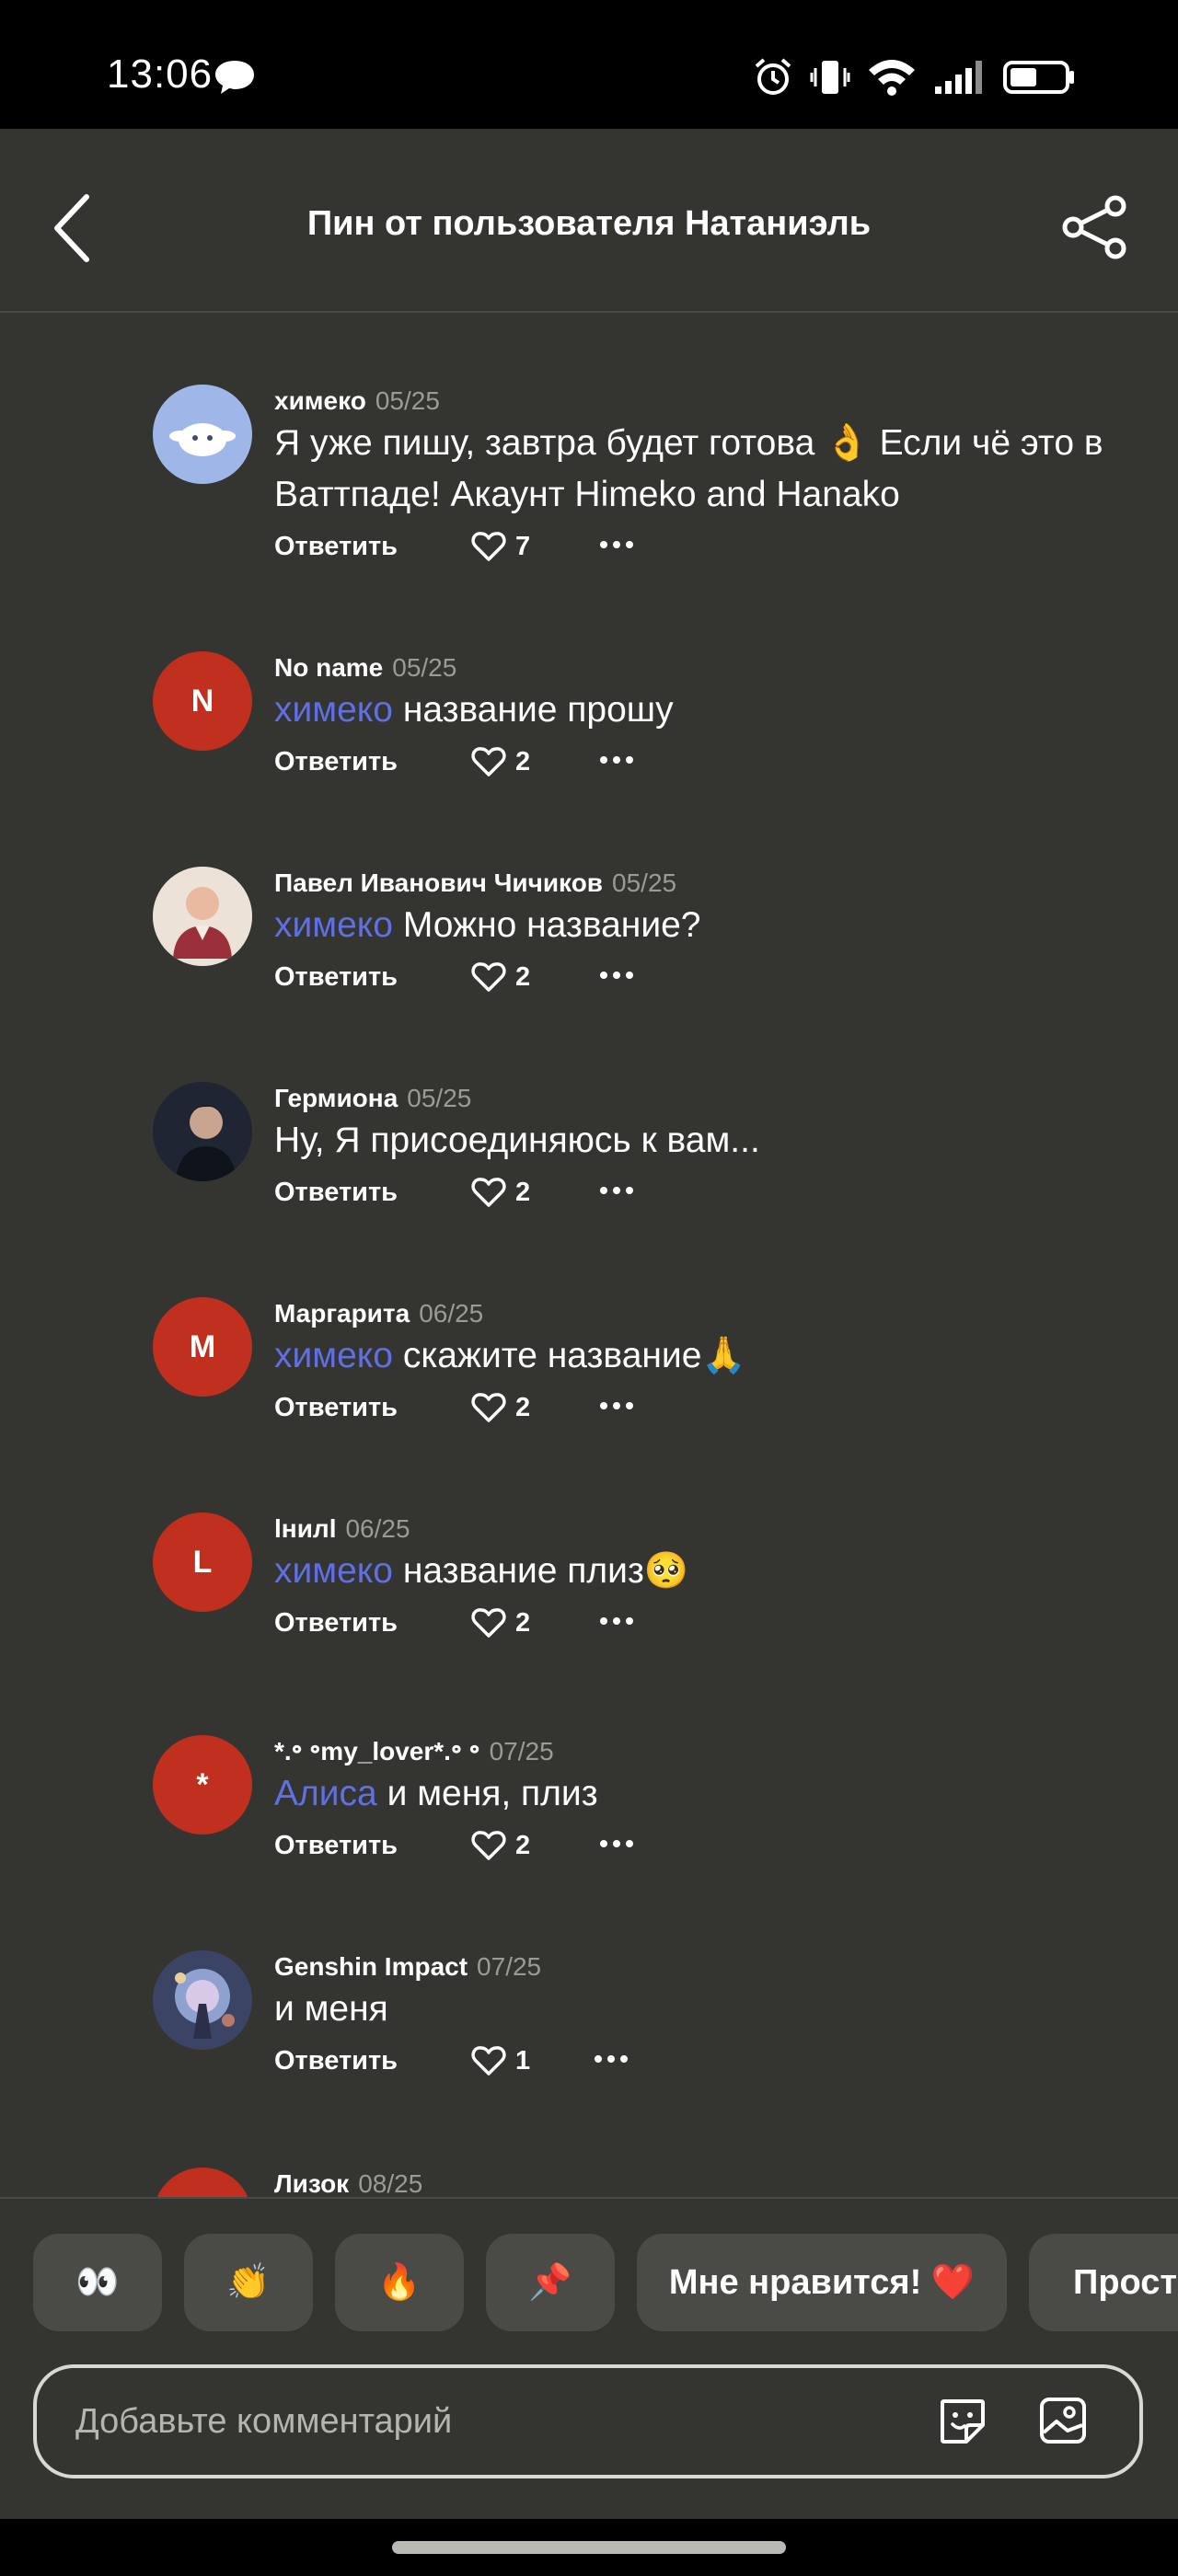  I want to click on like-button: 1, so click(500, 2060).